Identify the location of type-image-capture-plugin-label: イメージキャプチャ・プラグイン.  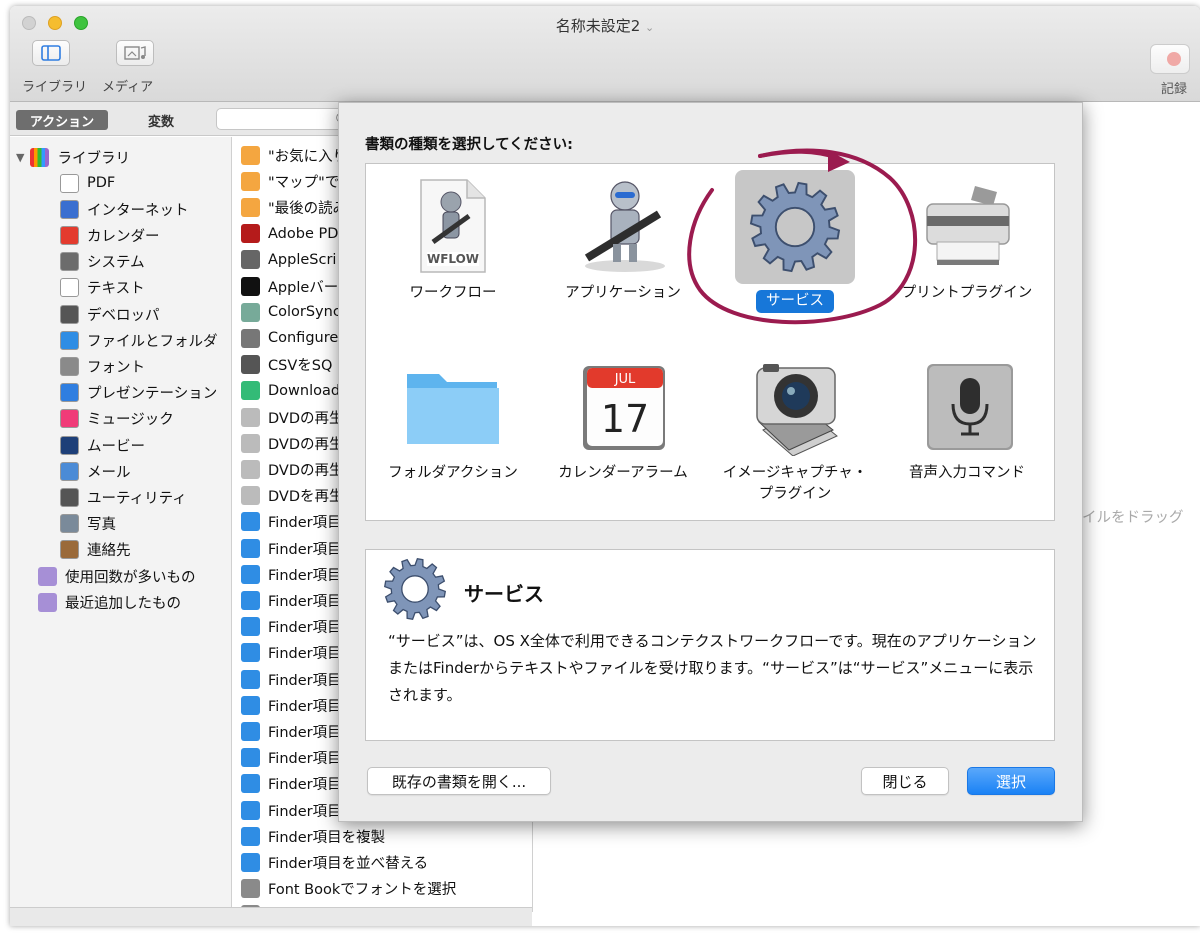
(795, 484).